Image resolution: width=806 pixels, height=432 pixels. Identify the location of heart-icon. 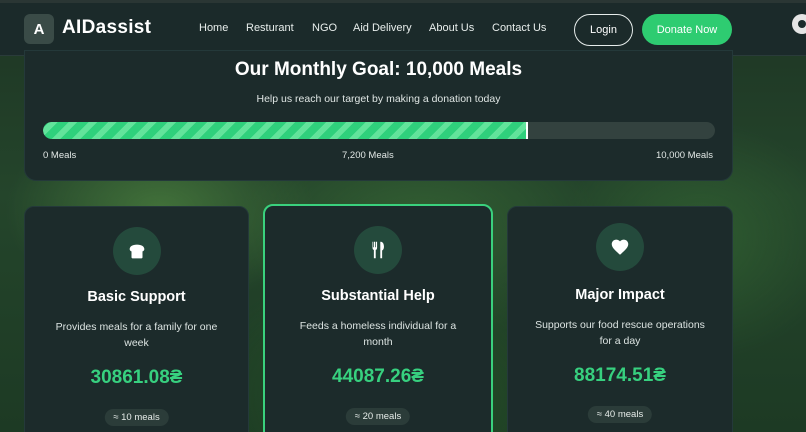
(620, 247).